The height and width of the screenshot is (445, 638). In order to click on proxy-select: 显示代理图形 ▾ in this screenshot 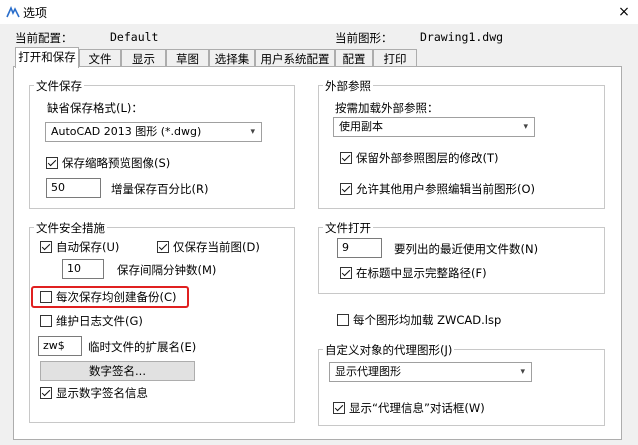, I will do `click(430, 372)`.